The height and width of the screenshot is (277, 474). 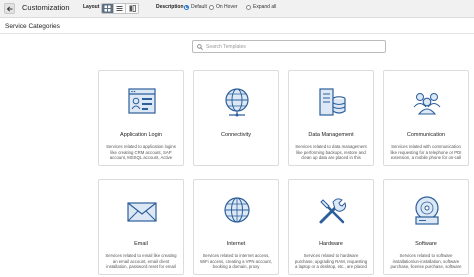 I want to click on application-window-icon, so click(x=142, y=101).